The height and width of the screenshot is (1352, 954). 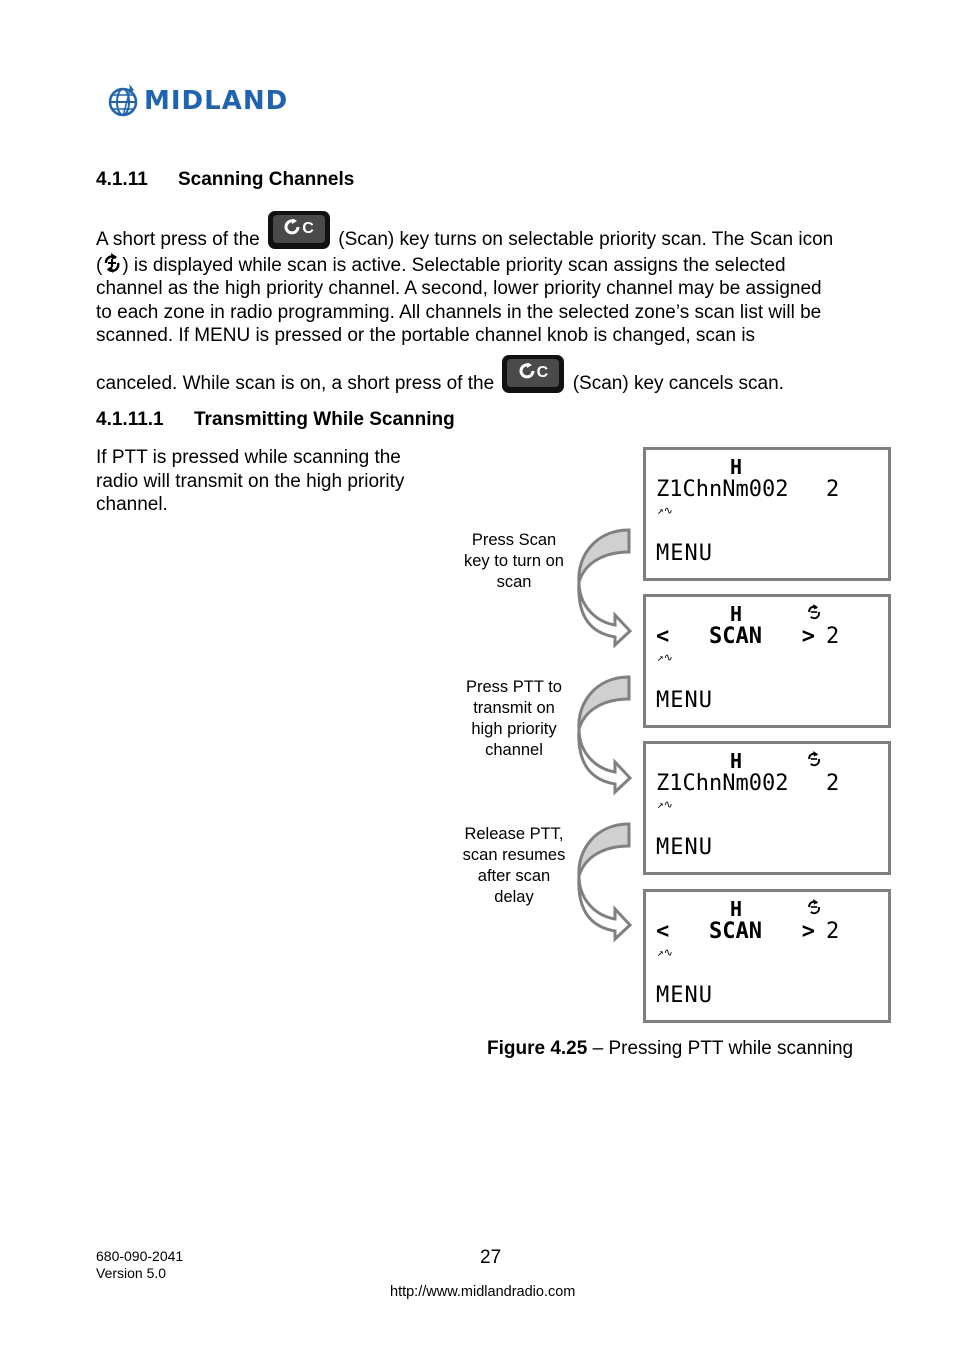 I want to click on section-heading: 4.1.11 Scanning Channels, so click(x=225, y=180).